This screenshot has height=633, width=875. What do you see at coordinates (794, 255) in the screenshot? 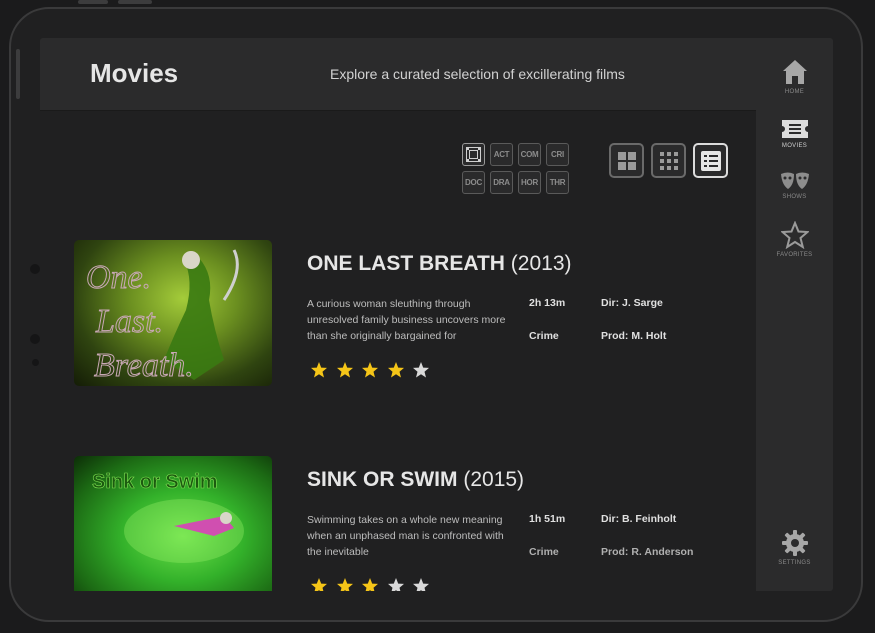
I see `nav-label-favorites: FAVORITES` at bounding box center [794, 255].